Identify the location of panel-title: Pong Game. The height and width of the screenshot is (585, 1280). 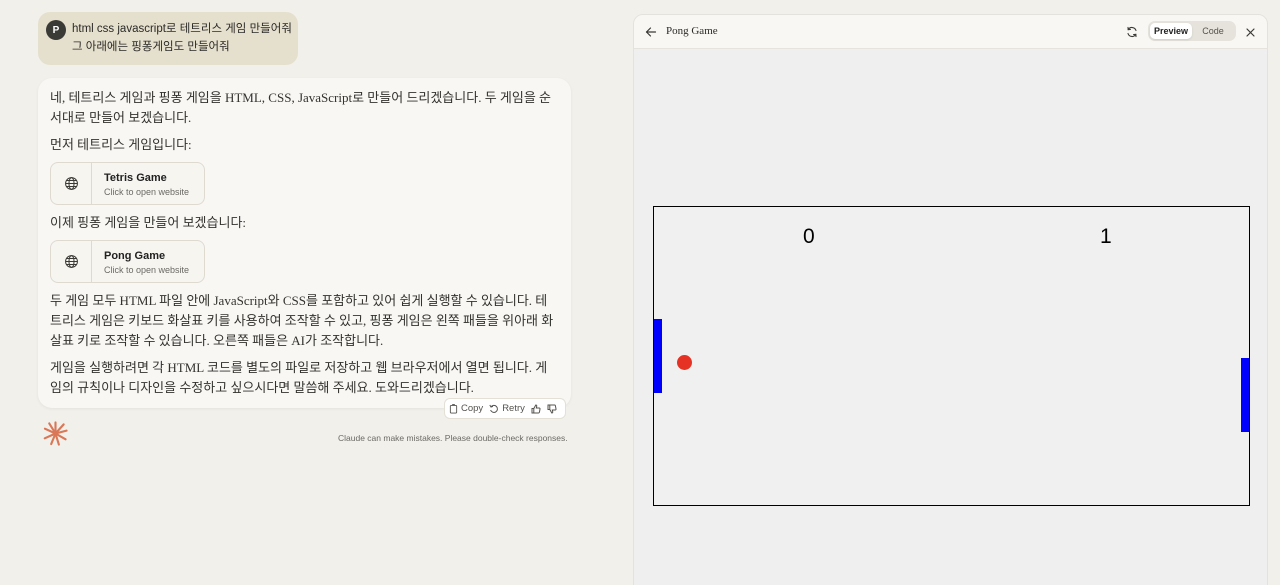
(692, 31).